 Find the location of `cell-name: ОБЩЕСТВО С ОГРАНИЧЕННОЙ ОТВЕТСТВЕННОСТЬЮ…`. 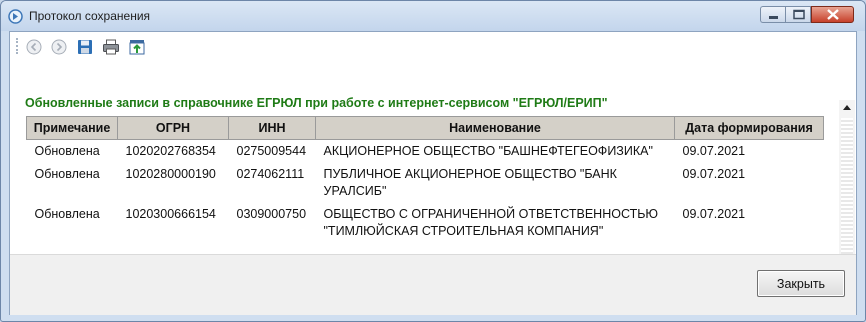

cell-name: ОБЩЕСТВО С ОГРАНИЧЕННОЙ ОТВЕТСТВЕННОСТЬЮ… is located at coordinates (491, 222).